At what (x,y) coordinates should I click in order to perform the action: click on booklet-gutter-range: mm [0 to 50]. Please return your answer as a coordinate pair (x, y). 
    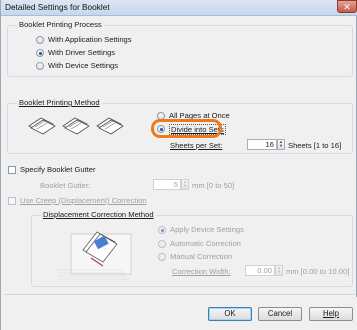
    Looking at the image, I should click on (213, 185).